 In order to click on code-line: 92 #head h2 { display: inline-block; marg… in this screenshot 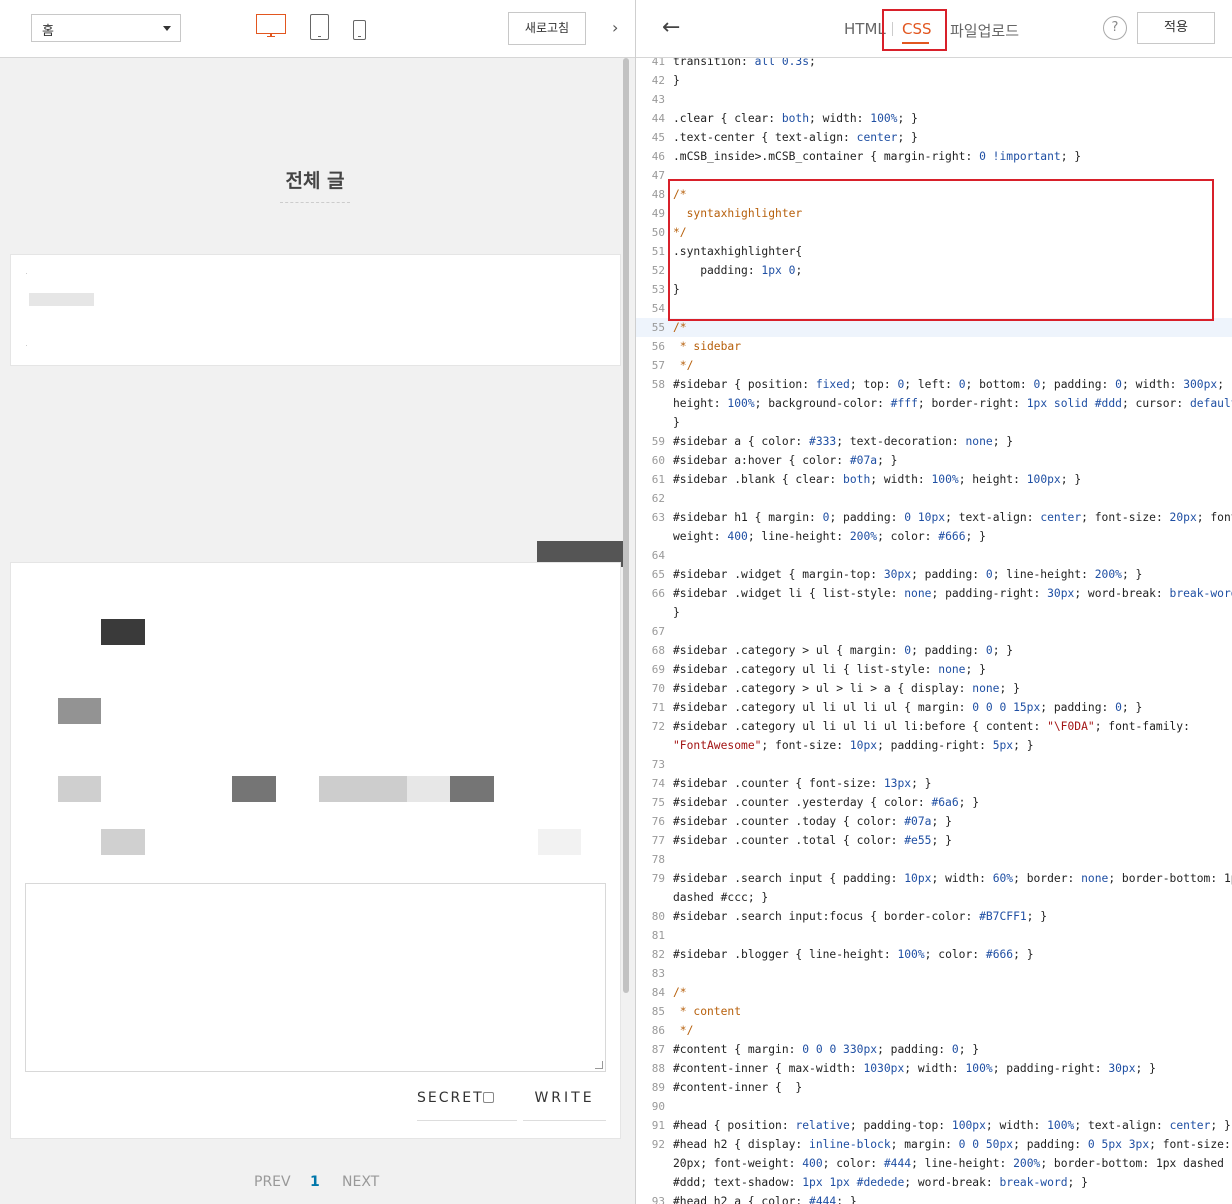, I will do `click(934, 1163)`.